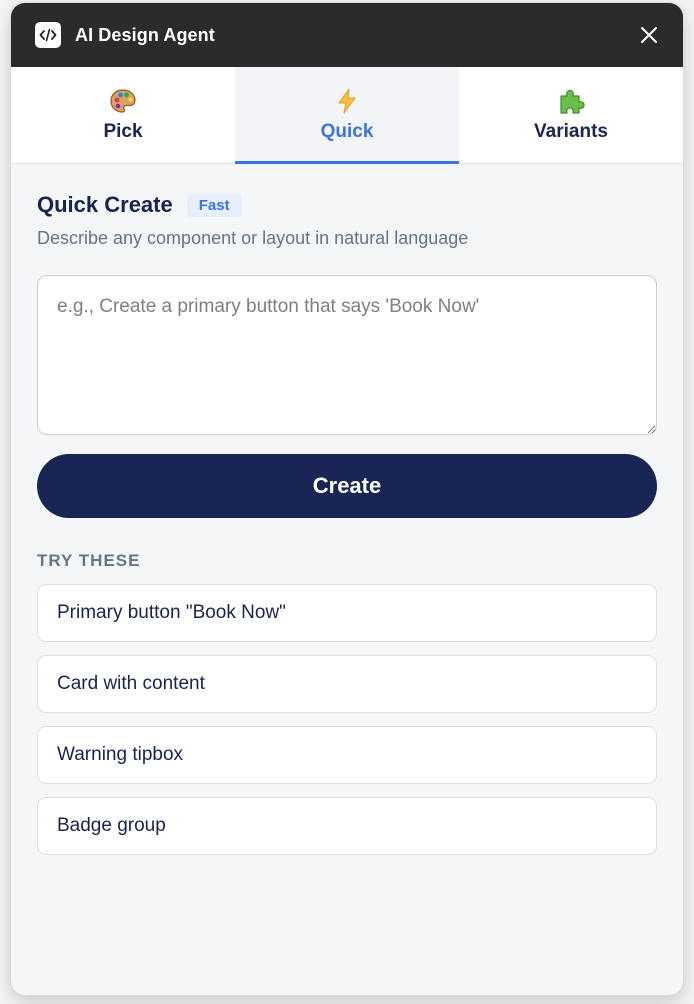 The width and height of the screenshot is (694, 1004). What do you see at coordinates (347, 35) in the screenshot?
I see `title-bar: AI Design Agent` at bounding box center [347, 35].